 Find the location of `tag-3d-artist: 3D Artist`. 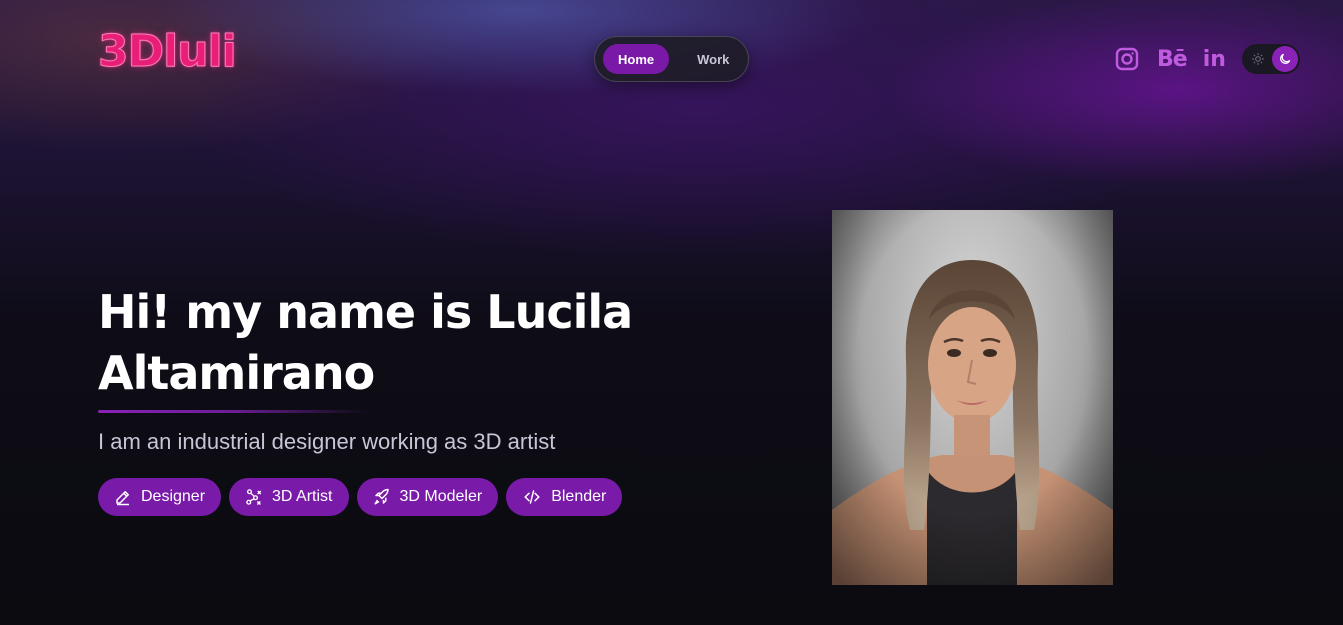

tag-3d-artist: 3D Artist is located at coordinates (289, 497).